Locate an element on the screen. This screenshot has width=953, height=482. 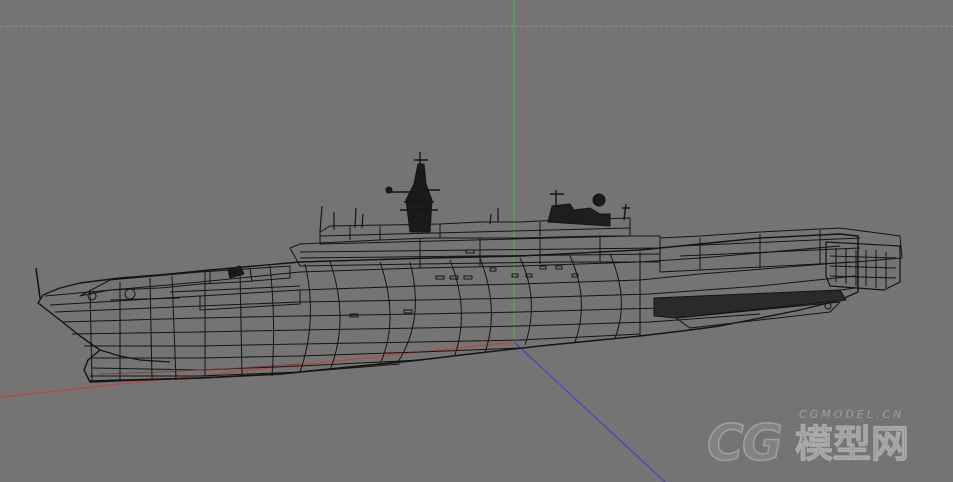
watermark-cn-text: 模型网 is located at coordinates (852, 444).